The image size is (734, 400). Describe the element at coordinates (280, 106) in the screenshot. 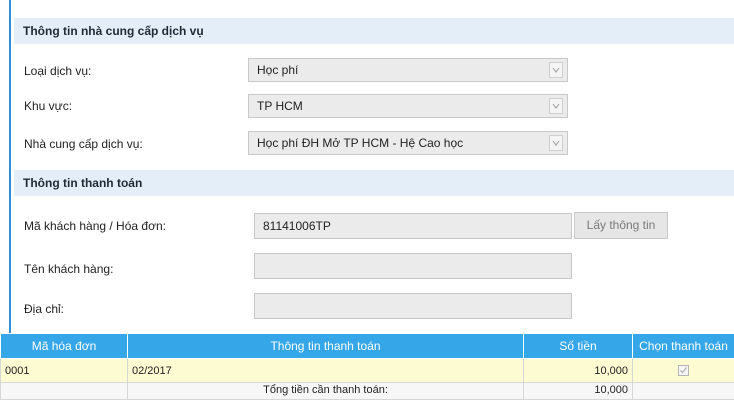

I see `region-value: TP HCM` at that location.